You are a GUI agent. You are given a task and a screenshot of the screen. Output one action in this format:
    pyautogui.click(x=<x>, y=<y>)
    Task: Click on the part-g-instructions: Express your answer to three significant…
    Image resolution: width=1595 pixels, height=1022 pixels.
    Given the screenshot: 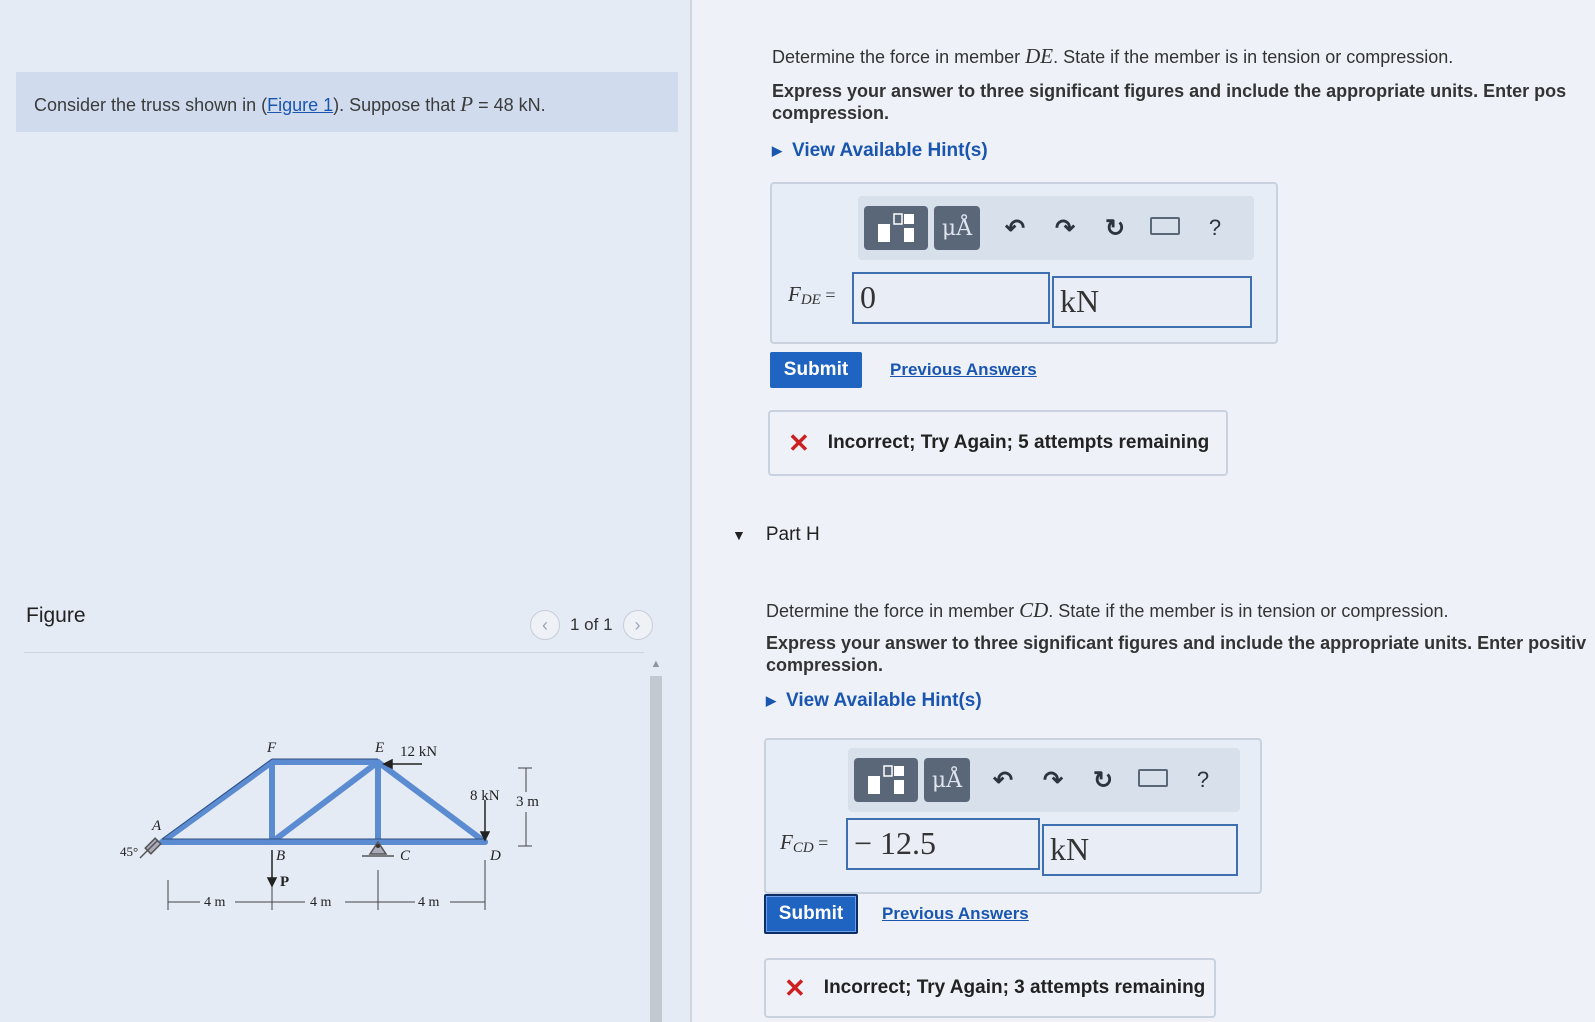 What is the action you would take?
    pyautogui.click(x=1169, y=102)
    